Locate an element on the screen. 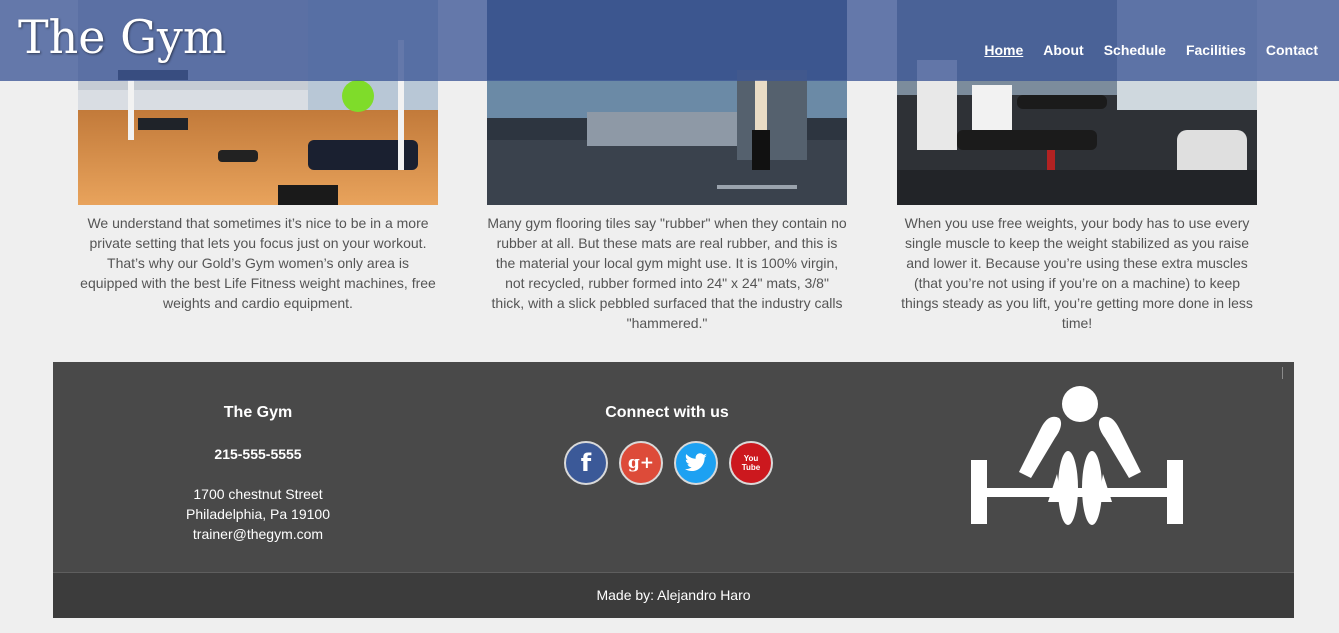 This screenshot has width=1339, height=633. footer-brand: The Gym is located at coordinates (258, 412).